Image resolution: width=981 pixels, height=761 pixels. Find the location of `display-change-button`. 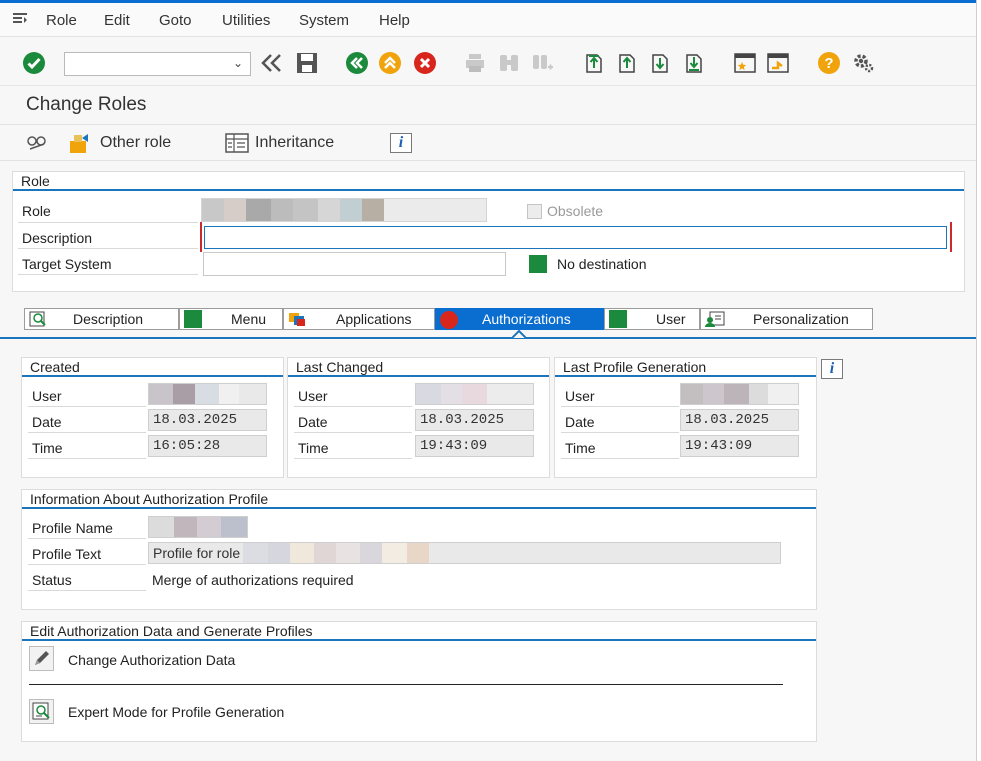

display-change-button is located at coordinates (38, 143).